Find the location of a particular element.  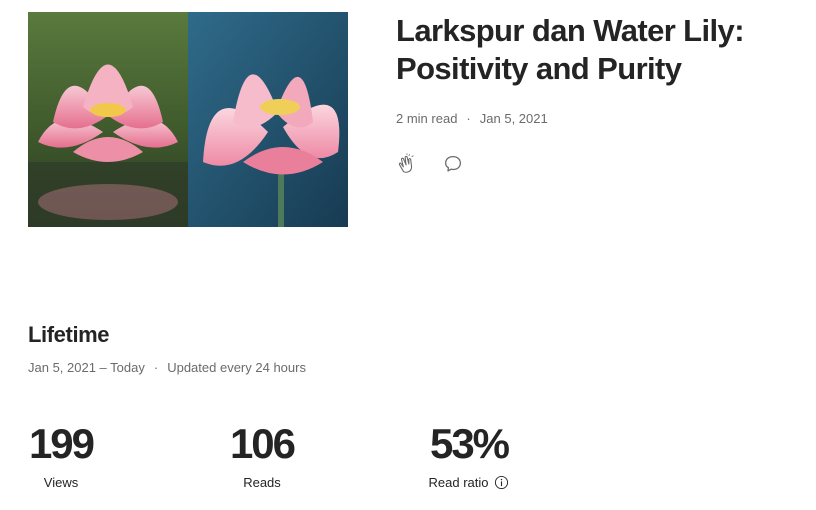

read-ratio-stat: 53% Read ratio is located at coordinates (469, 455).